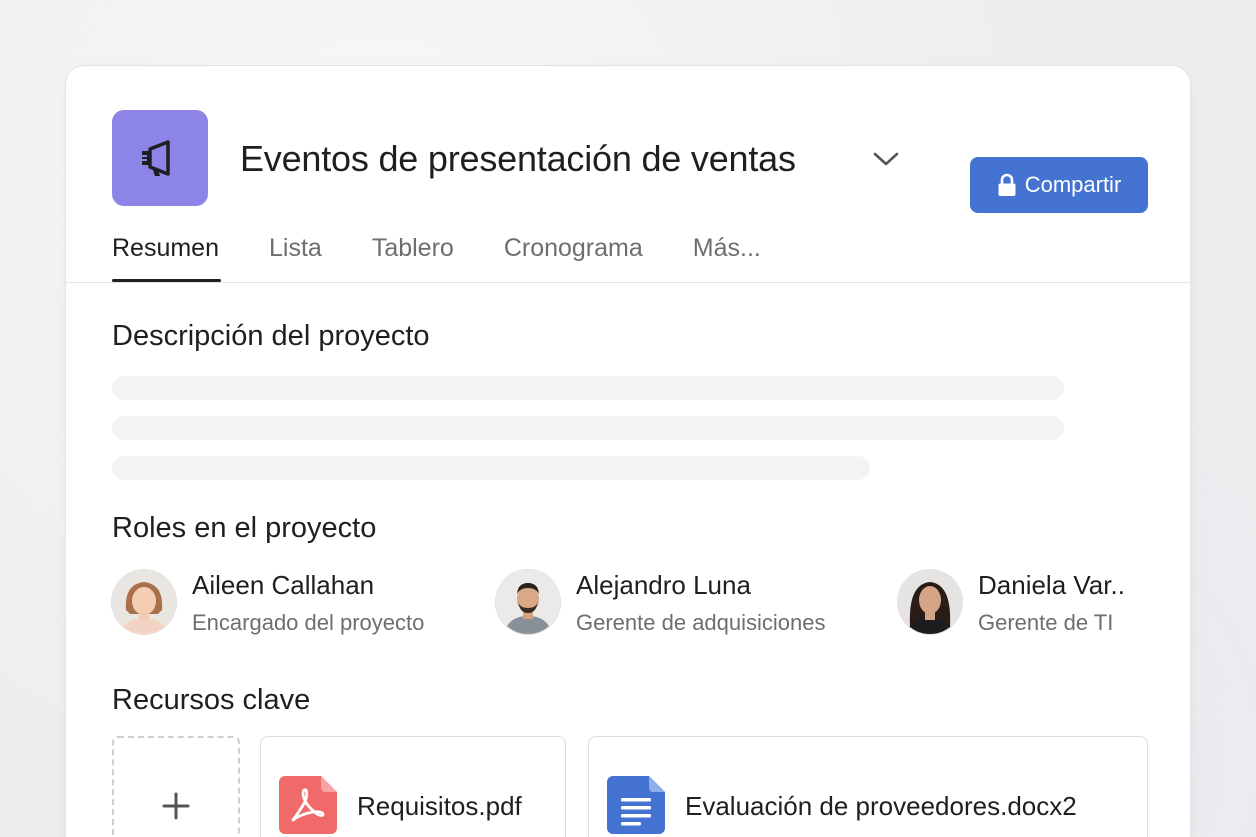 The width and height of the screenshot is (1256, 837). Describe the element at coordinates (636, 805) in the screenshot. I see `document-icon` at that location.